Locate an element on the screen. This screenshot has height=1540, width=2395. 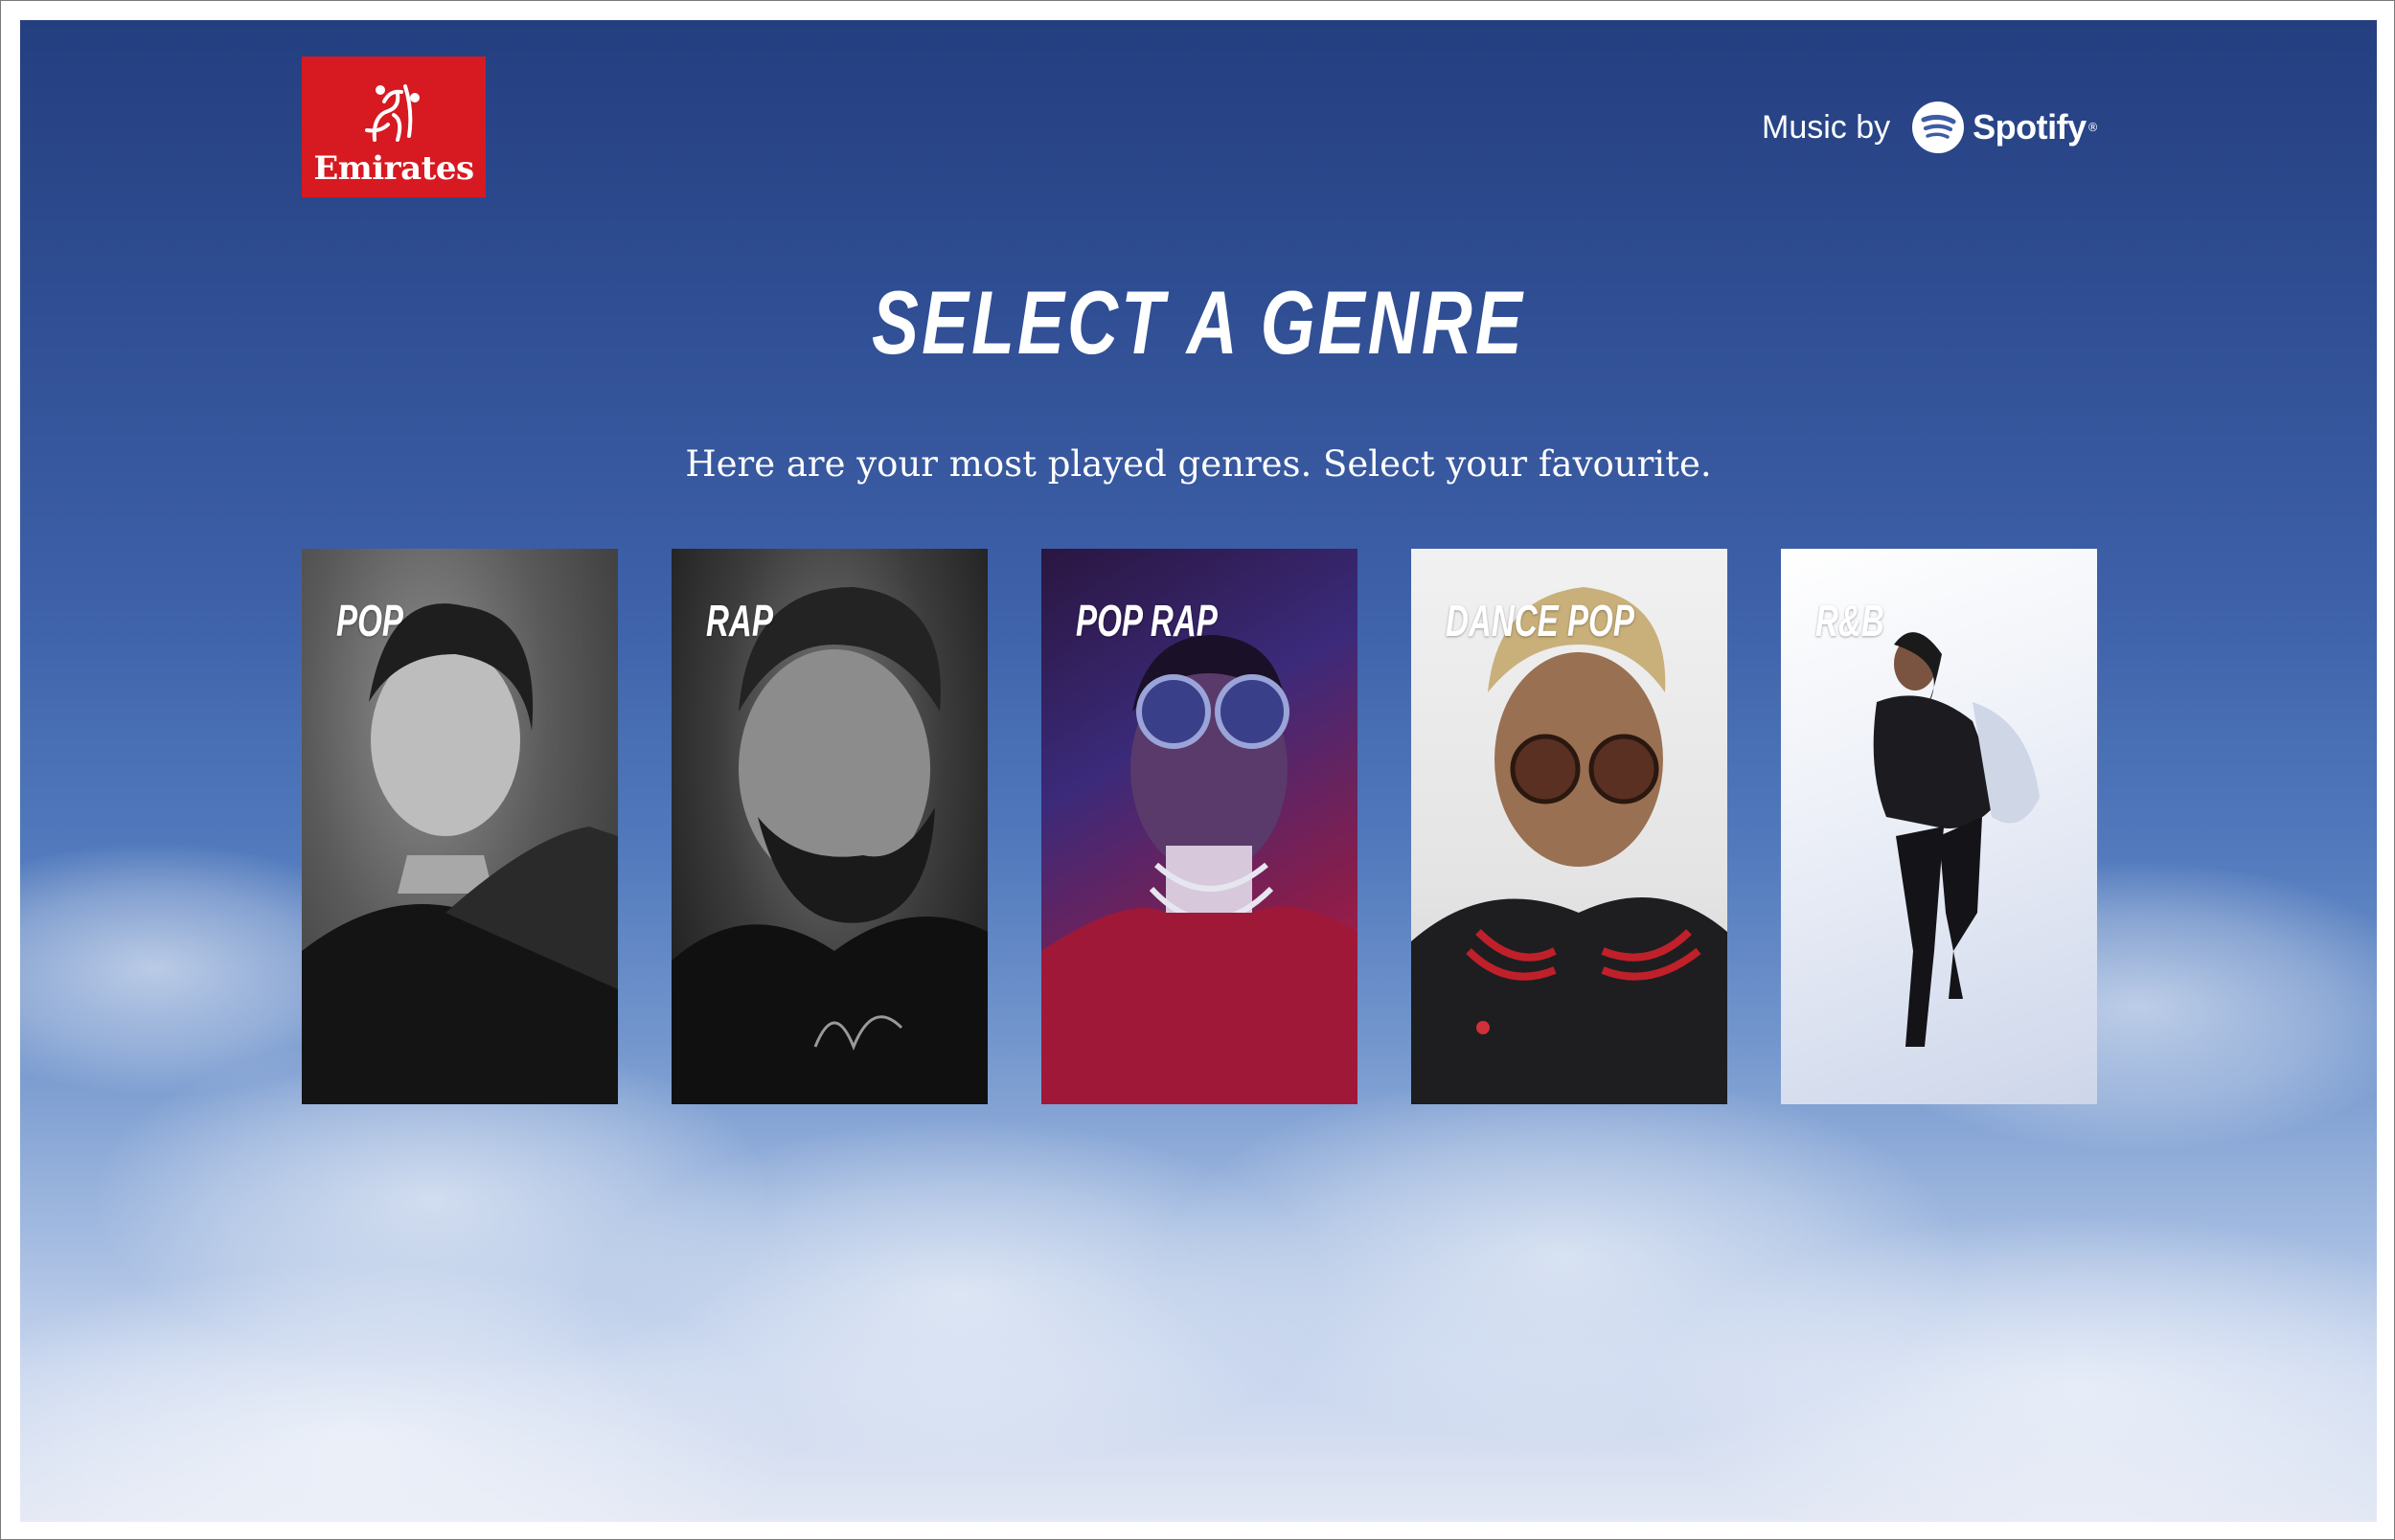
emirates-logo: Emirates is located at coordinates (394, 127).